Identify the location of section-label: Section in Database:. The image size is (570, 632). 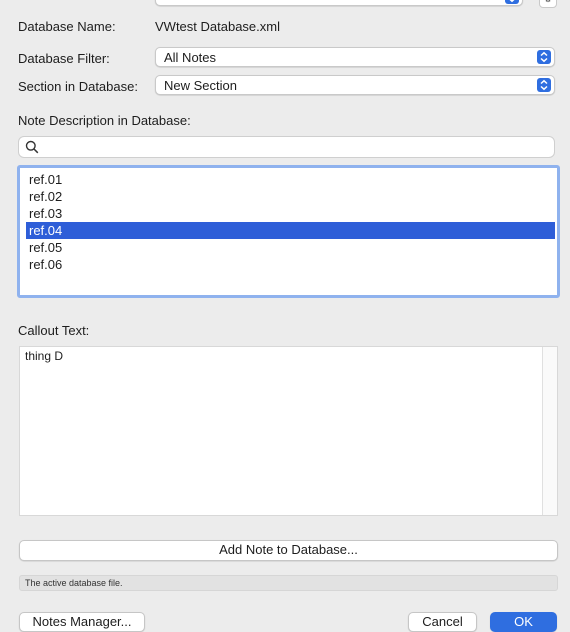
(78, 86).